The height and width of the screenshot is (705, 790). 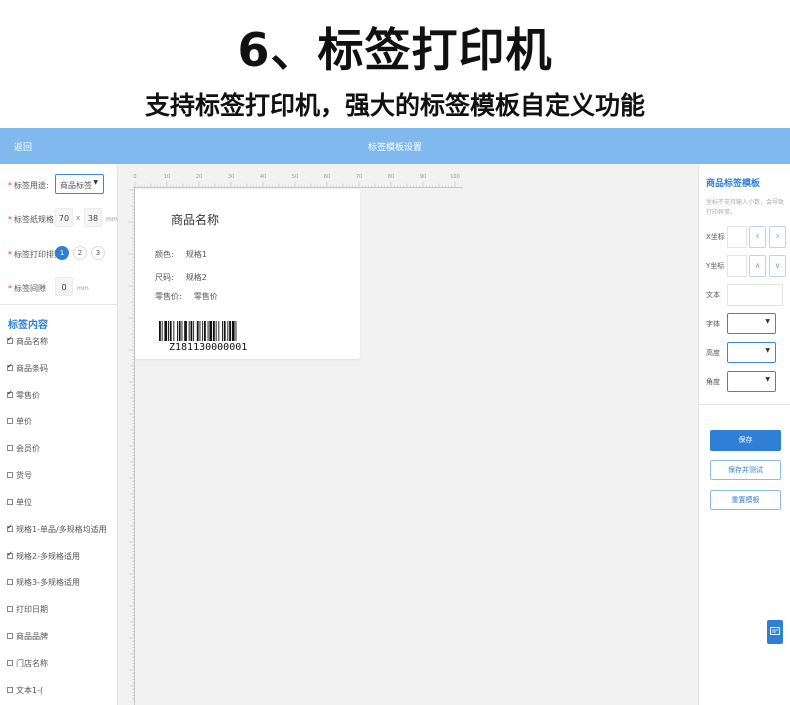 I want to click on content-item-print-date: 打印日期, so click(x=61, y=609).